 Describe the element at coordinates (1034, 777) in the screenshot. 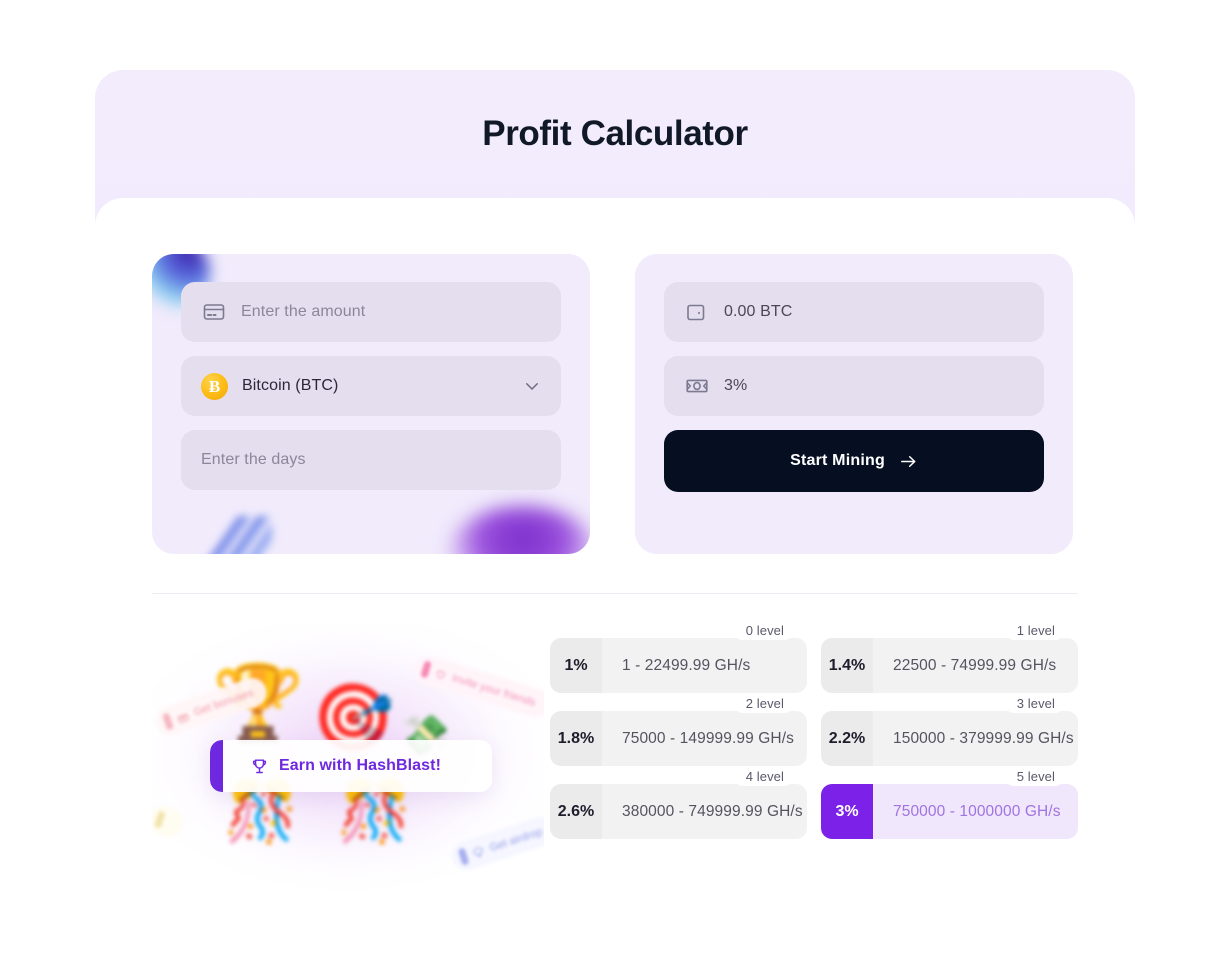

I see `tier-level-label: 5 level` at that location.